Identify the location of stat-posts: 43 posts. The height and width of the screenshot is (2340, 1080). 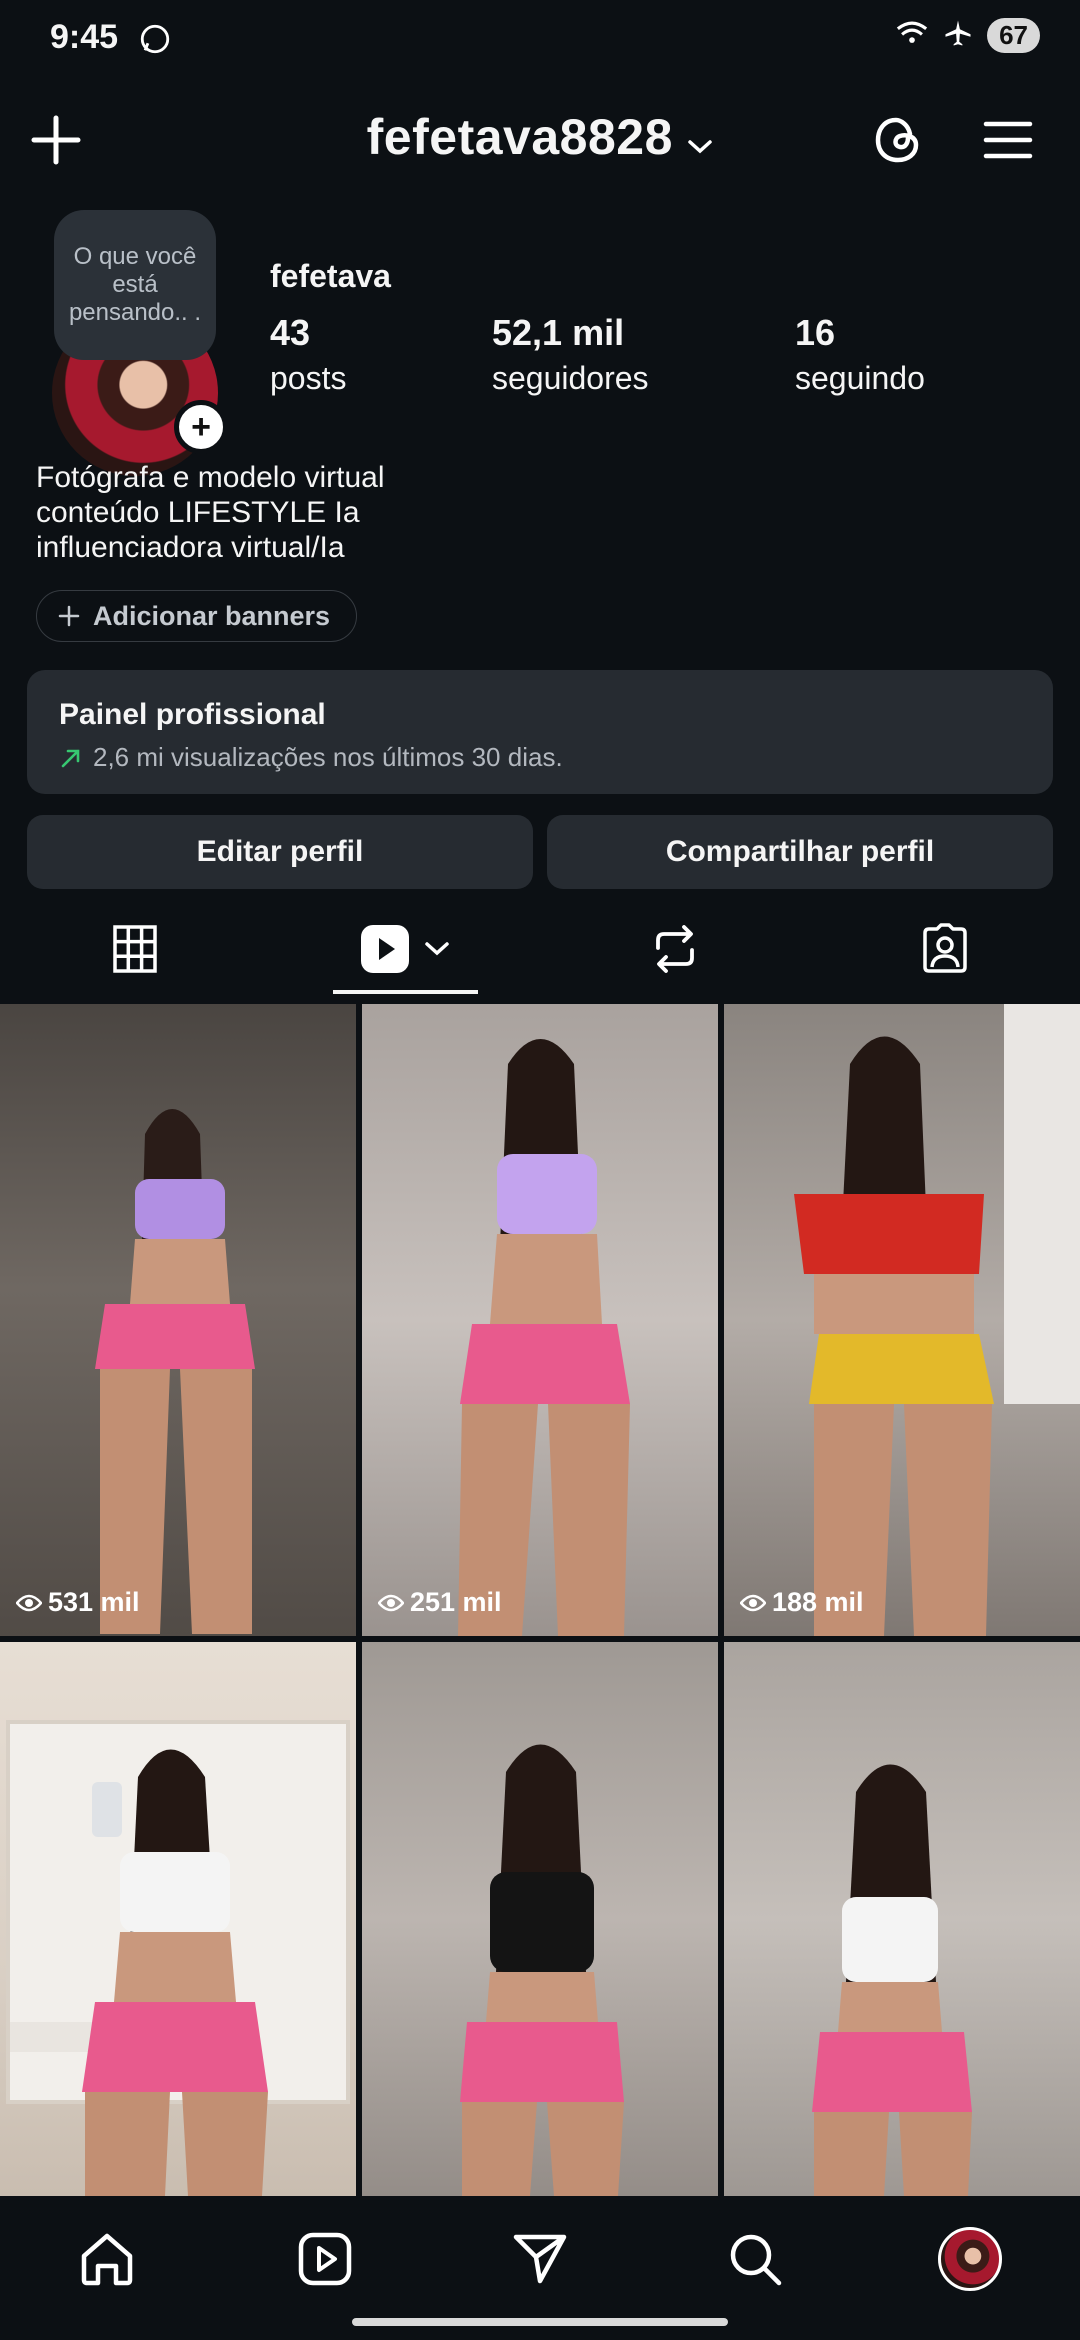
(308, 354).